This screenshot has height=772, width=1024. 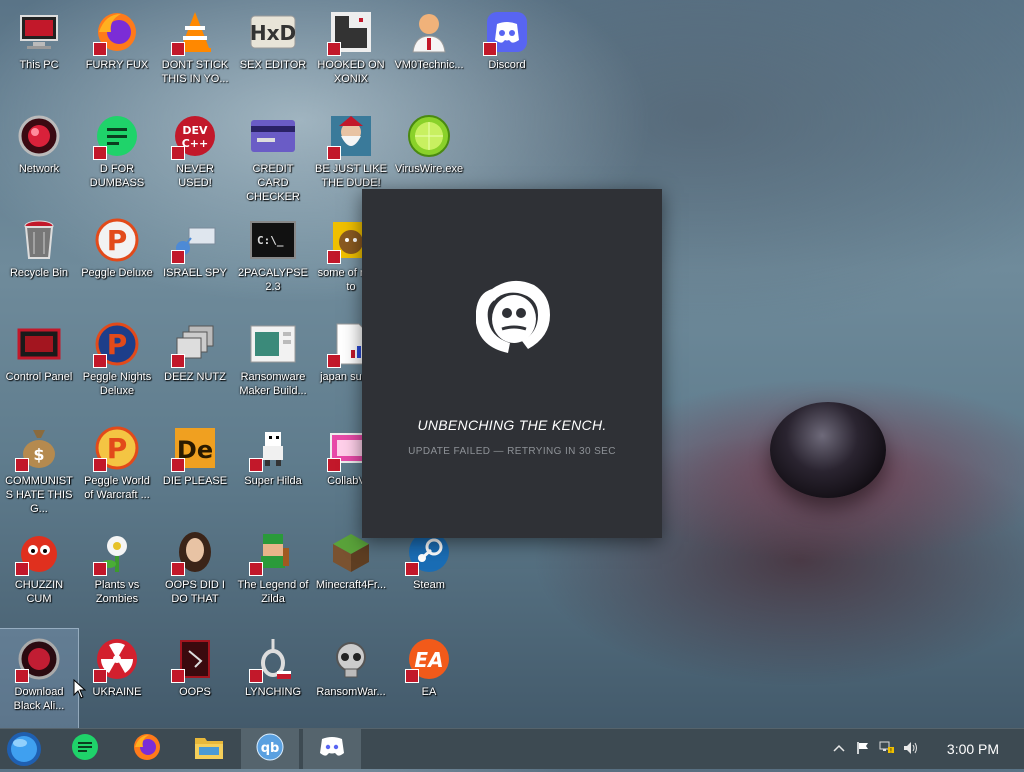 I want to click on desktop-icon-lynching: LYNCHING, so click(x=273, y=679).